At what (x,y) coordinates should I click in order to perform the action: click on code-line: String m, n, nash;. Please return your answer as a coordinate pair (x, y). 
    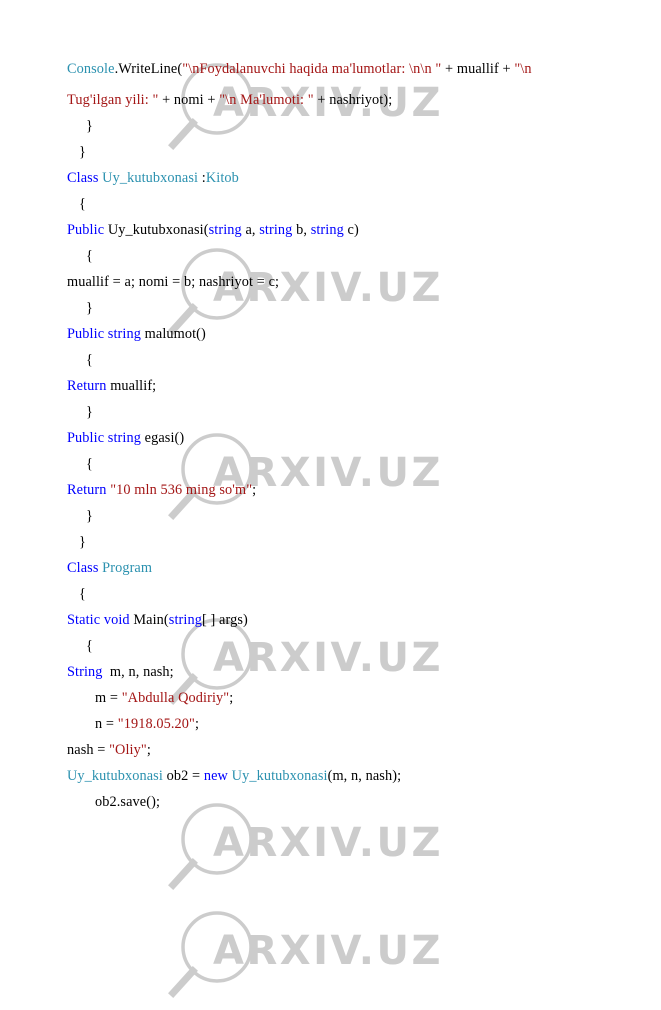
    Looking at the image, I should click on (120, 672).